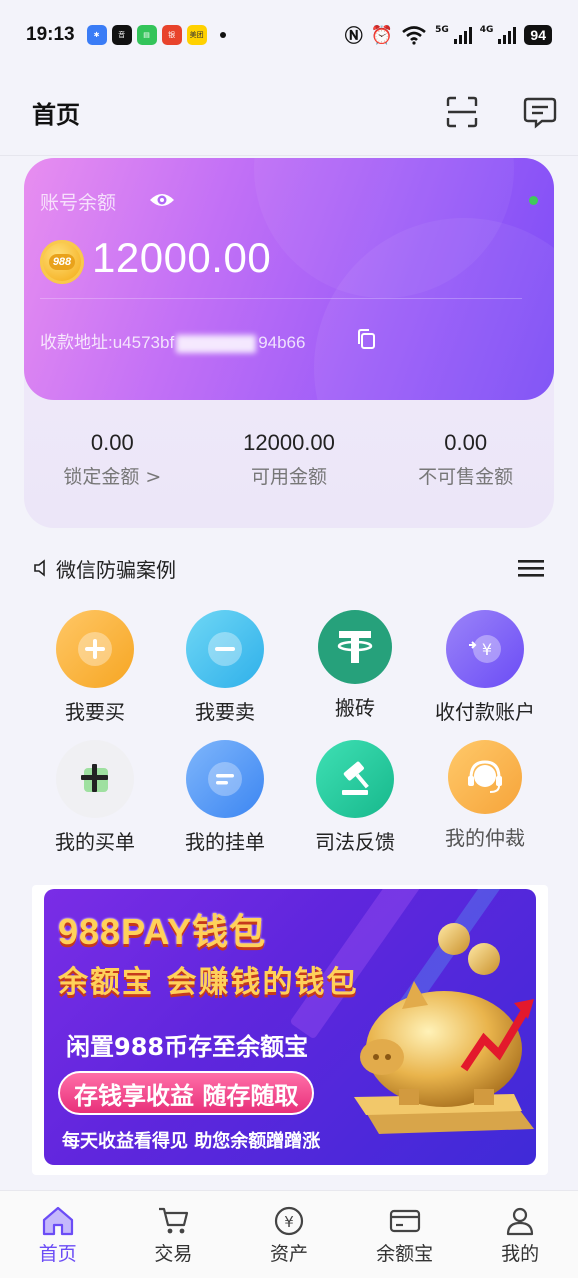 This screenshot has width=578, height=1278. What do you see at coordinates (462, 112) in the screenshot?
I see `scan-icon` at bounding box center [462, 112].